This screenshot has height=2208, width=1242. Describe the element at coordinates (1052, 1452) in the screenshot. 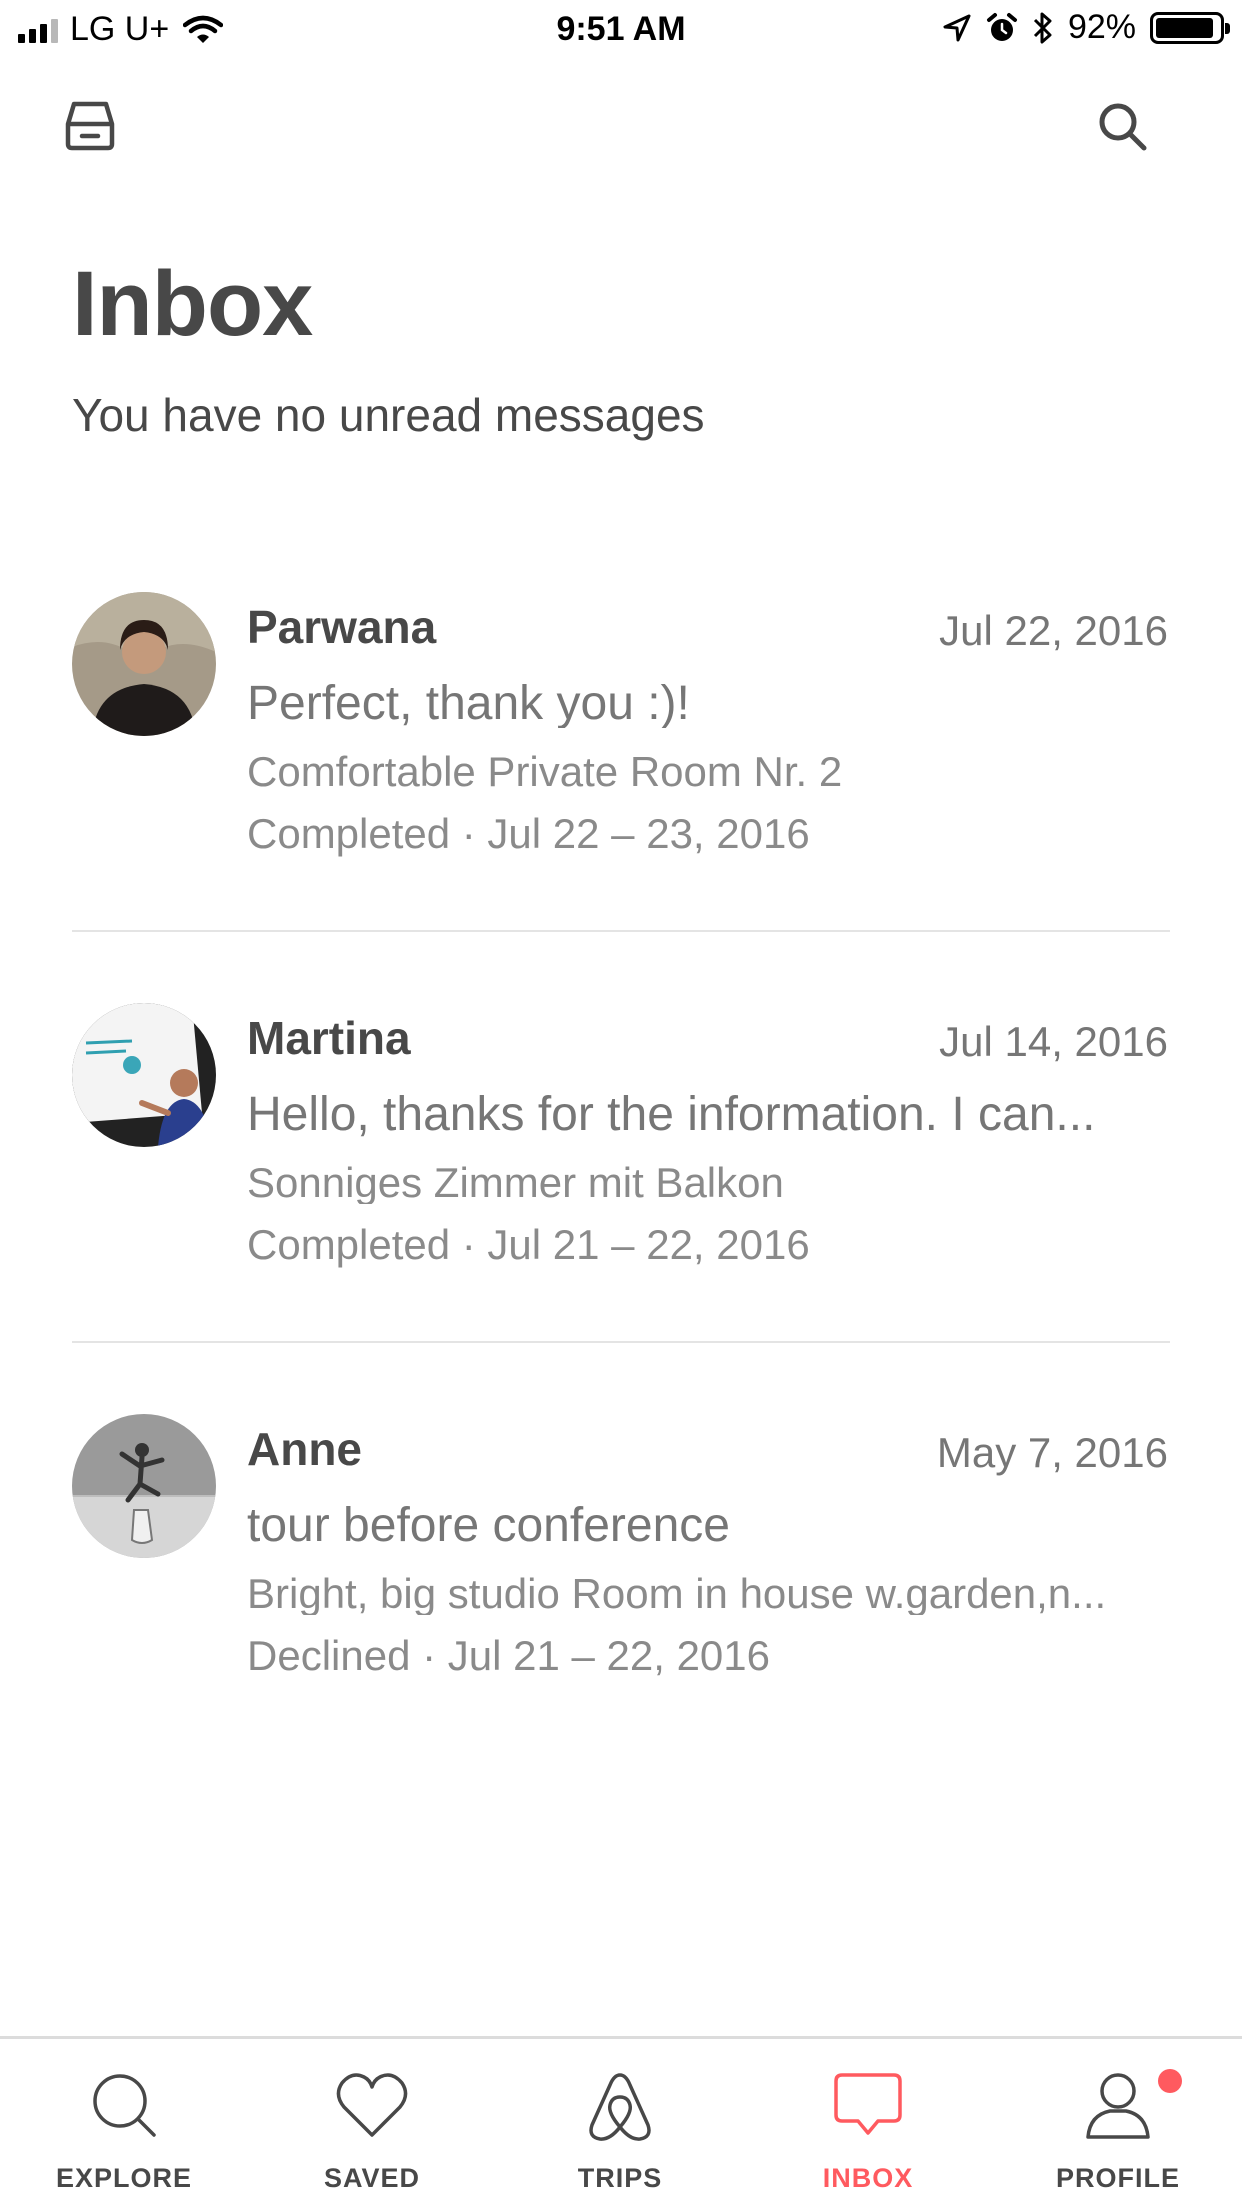

I see `message-date: May 7, 2016` at that location.